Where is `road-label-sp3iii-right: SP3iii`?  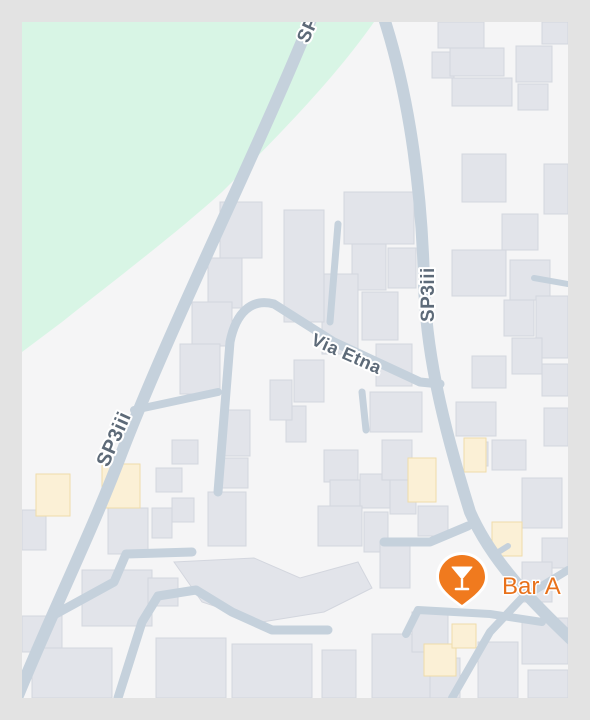 road-label-sp3iii-right: SP3iii is located at coordinates (428, 294).